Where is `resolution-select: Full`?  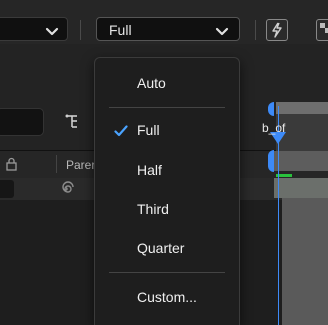
resolution-select: Full is located at coordinates (168, 29).